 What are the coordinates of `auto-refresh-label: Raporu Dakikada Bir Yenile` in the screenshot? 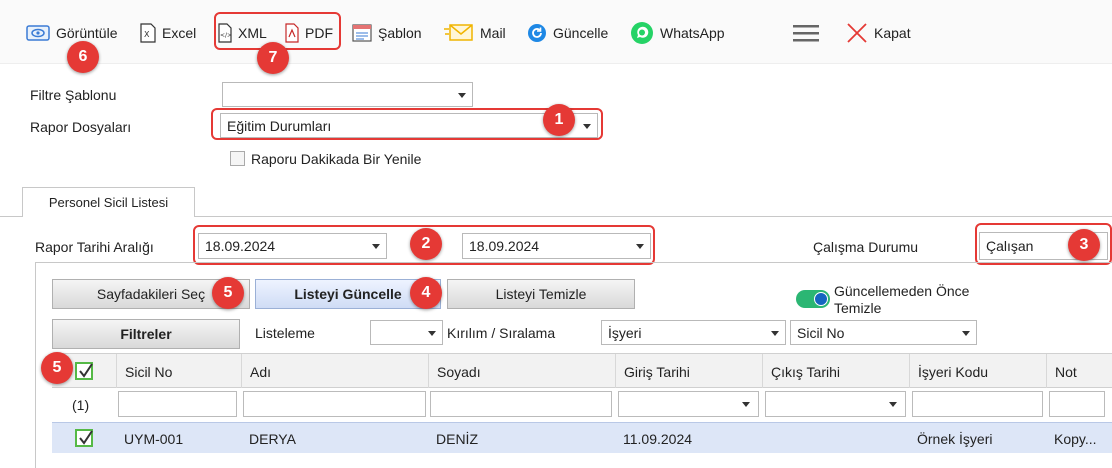 It's located at (336, 159).